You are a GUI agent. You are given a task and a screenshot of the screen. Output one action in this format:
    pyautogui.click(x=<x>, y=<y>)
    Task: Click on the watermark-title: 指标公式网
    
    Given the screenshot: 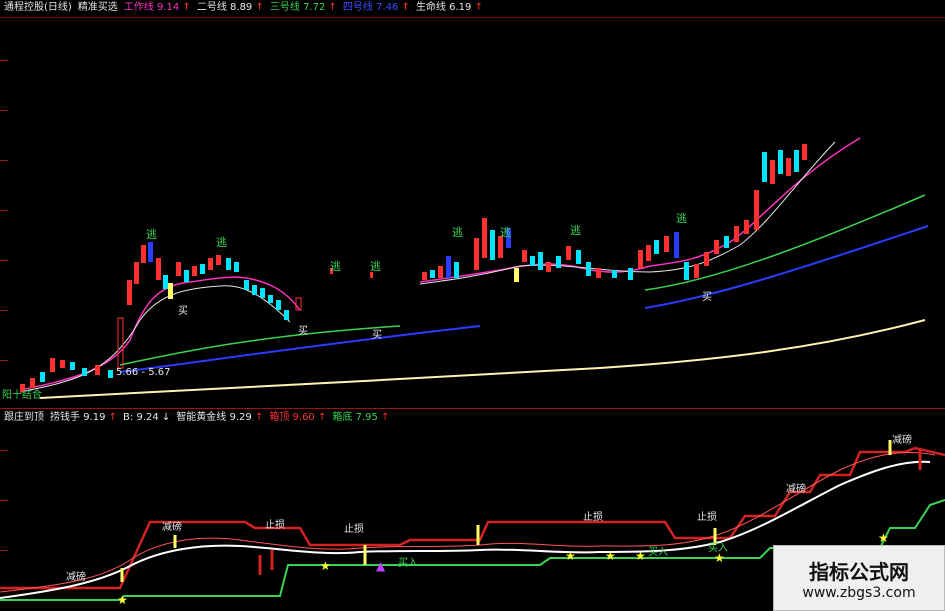 What is the action you would take?
    pyautogui.click(x=859, y=571)
    